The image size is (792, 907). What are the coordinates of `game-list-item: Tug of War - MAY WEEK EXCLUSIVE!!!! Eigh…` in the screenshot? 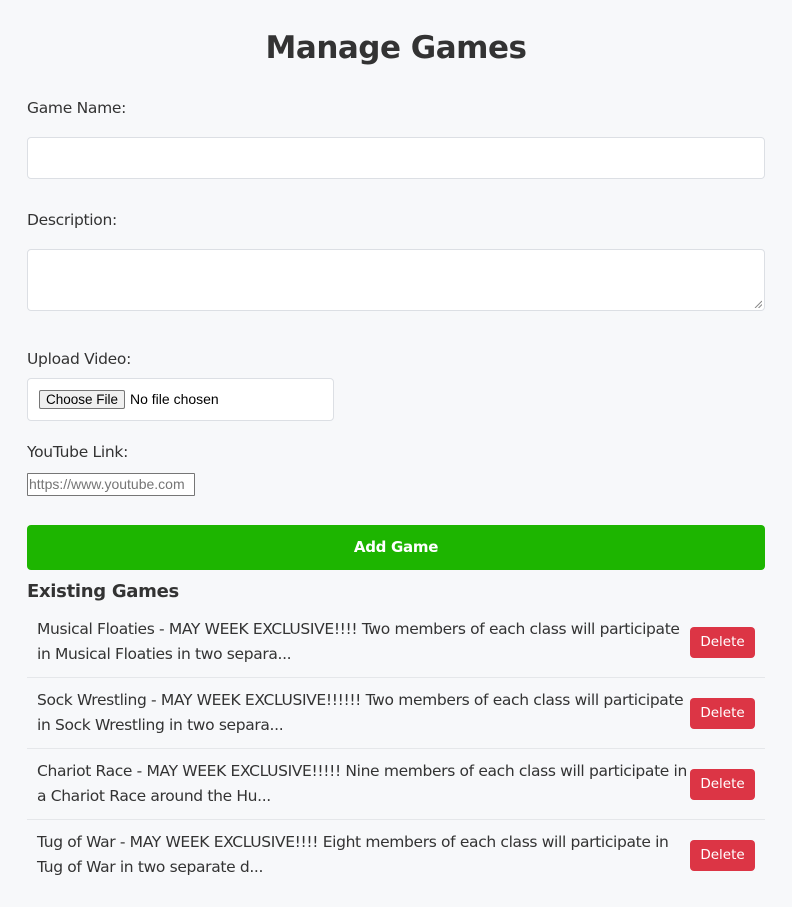 It's located at (396, 855).